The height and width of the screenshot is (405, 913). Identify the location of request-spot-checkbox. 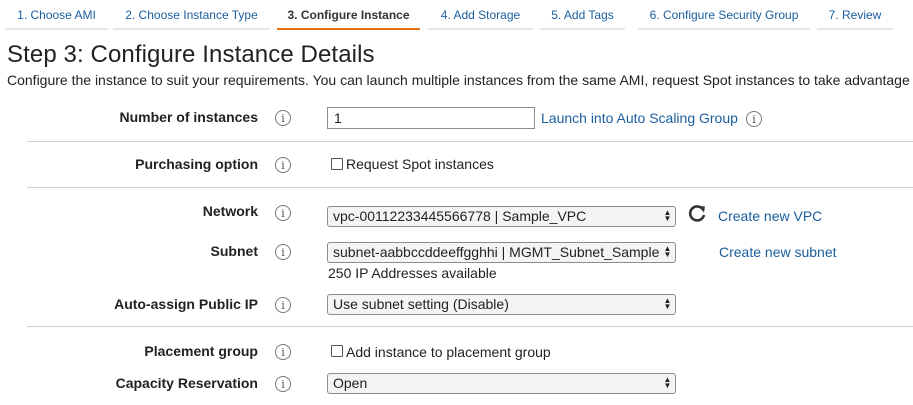
(337, 164).